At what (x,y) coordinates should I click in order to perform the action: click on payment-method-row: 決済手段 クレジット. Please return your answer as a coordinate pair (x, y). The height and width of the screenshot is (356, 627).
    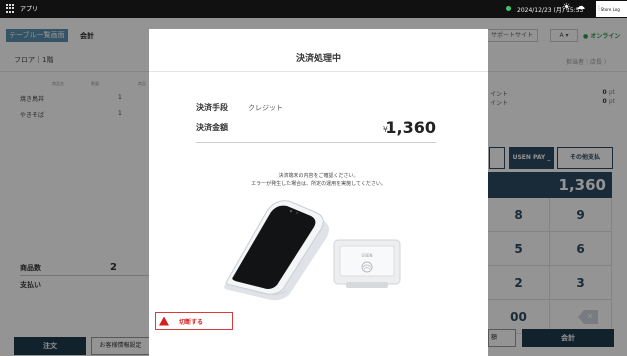
    Looking at the image, I should click on (316, 107).